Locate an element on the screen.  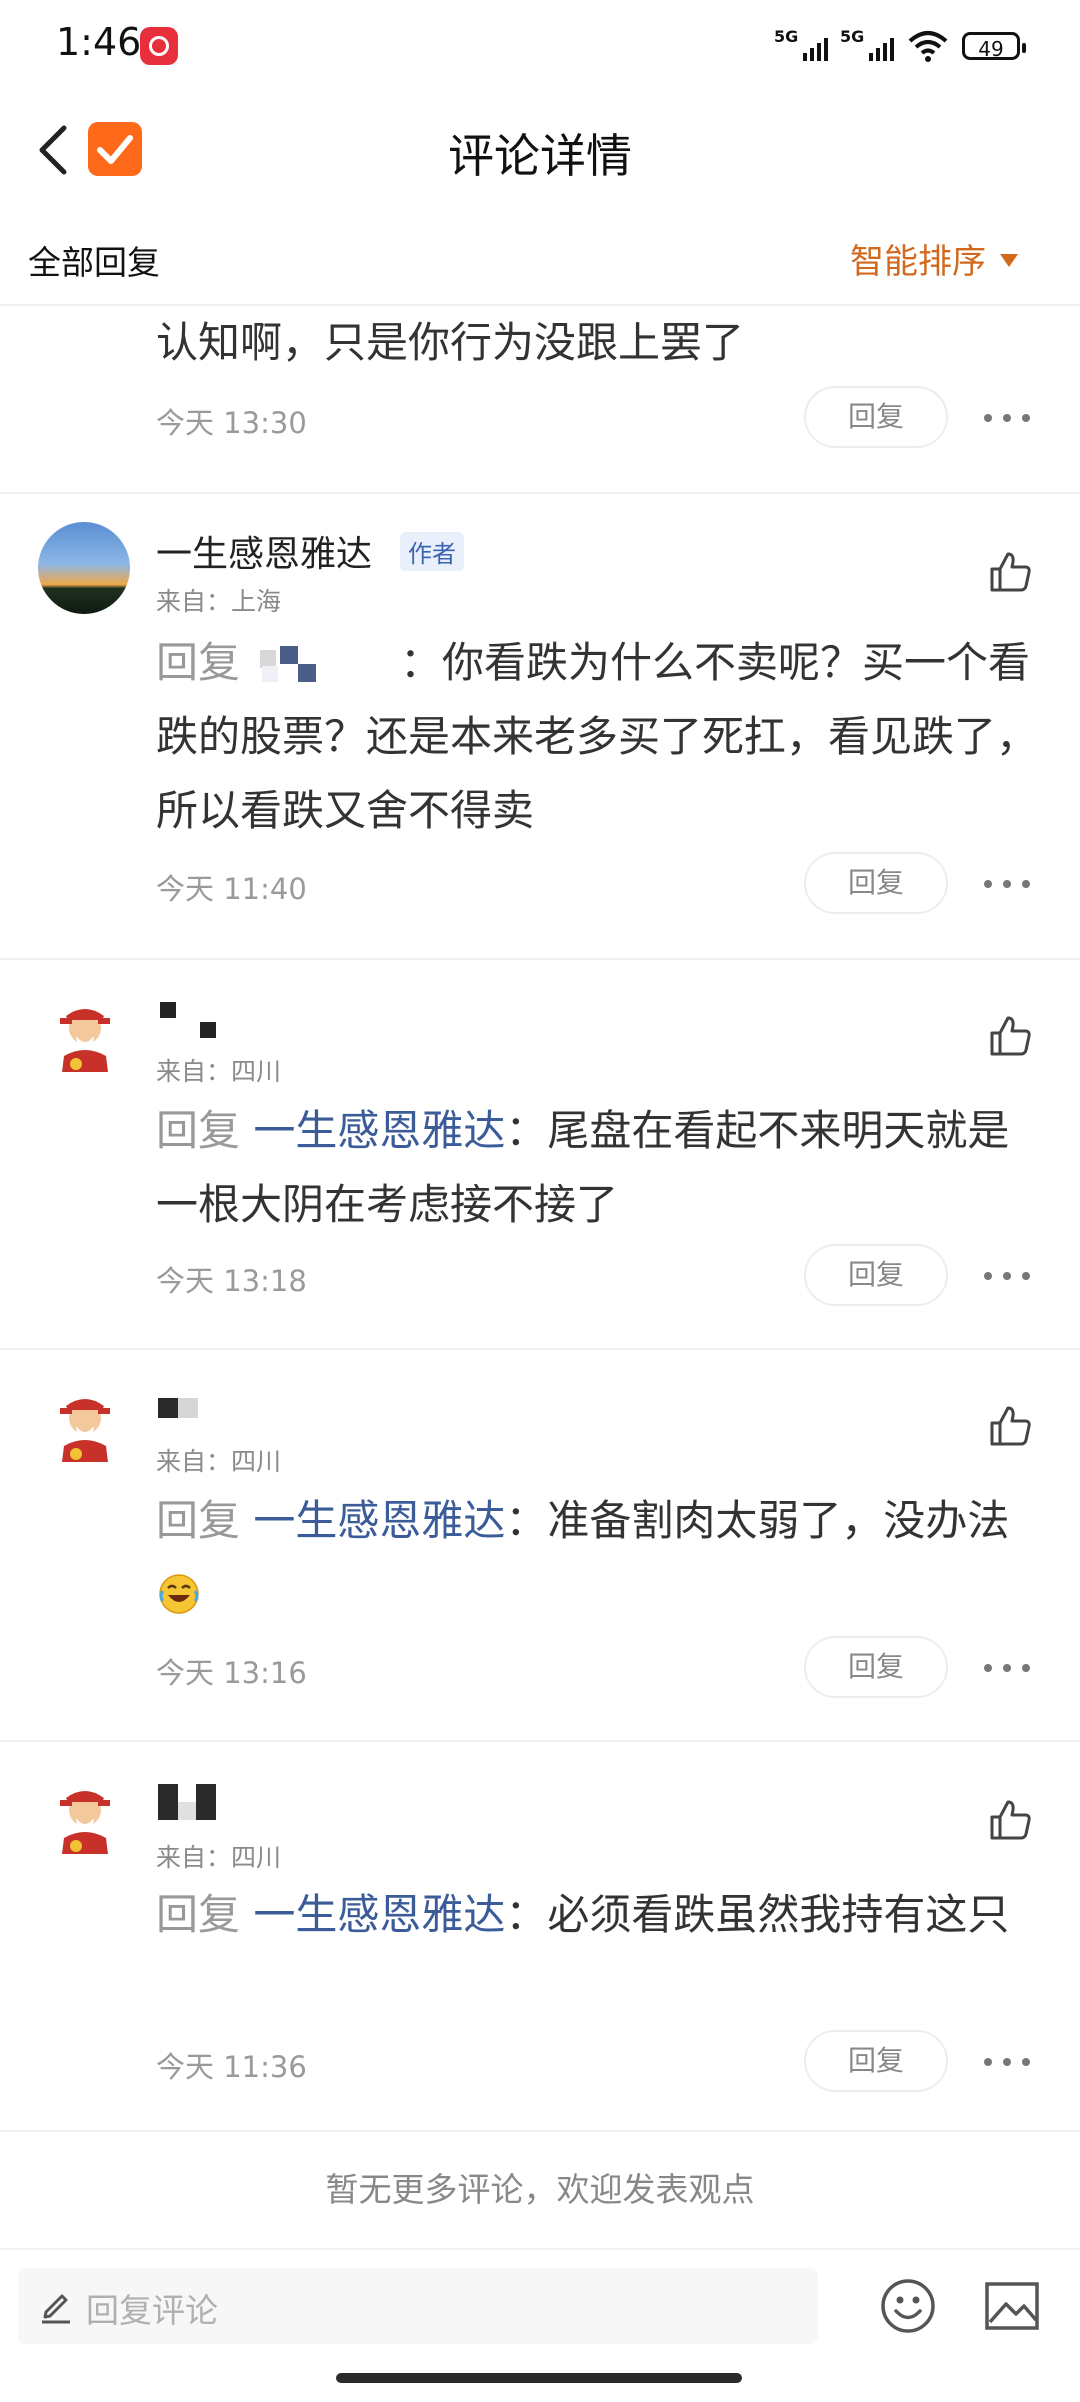
no-more-comments-note: 暂无更多评论，欢迎发表观点 is located at coordinates (540, 2189).